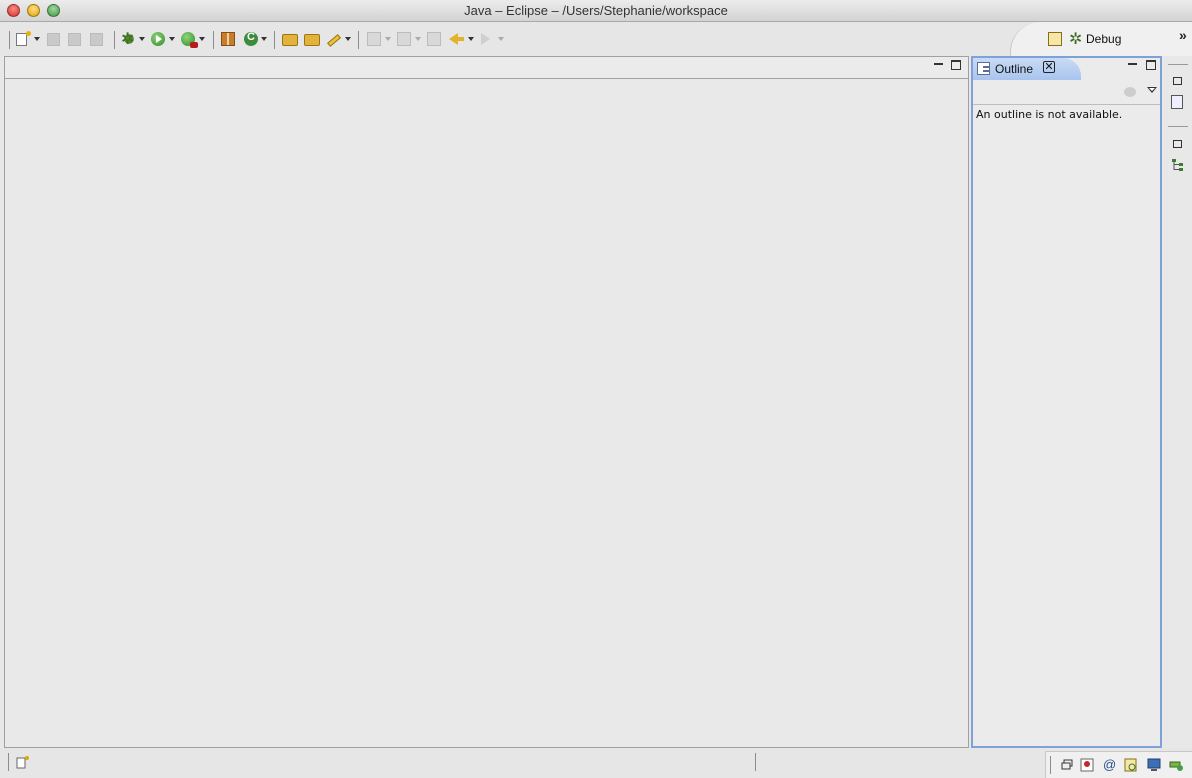  I want to click on run-icon, so click(158, 39).